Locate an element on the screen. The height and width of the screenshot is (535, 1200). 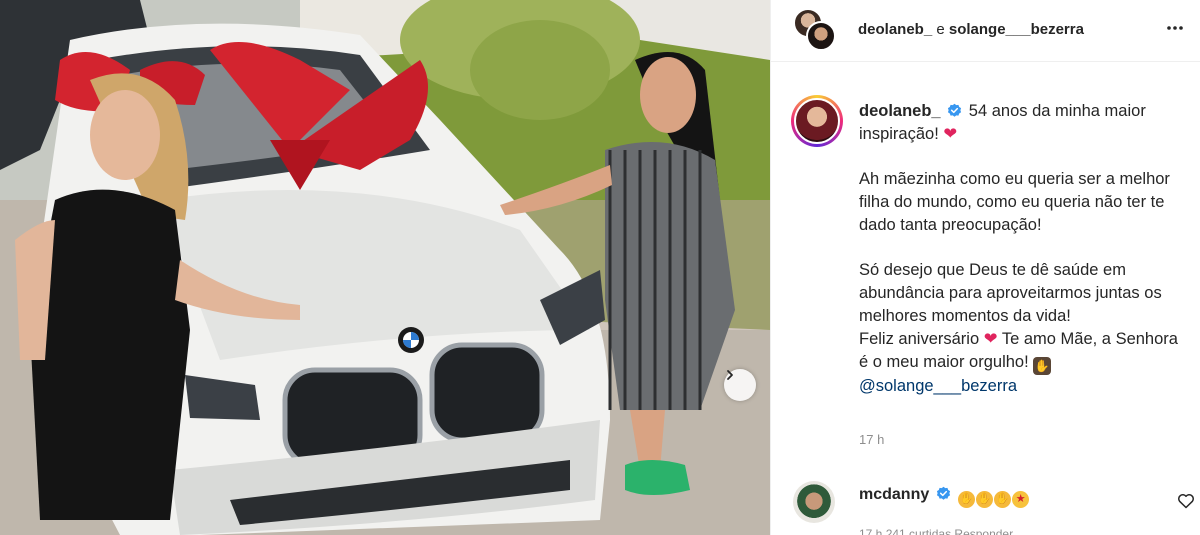
commenter-username-link: mcdanny is located at coordinates (894, 494).